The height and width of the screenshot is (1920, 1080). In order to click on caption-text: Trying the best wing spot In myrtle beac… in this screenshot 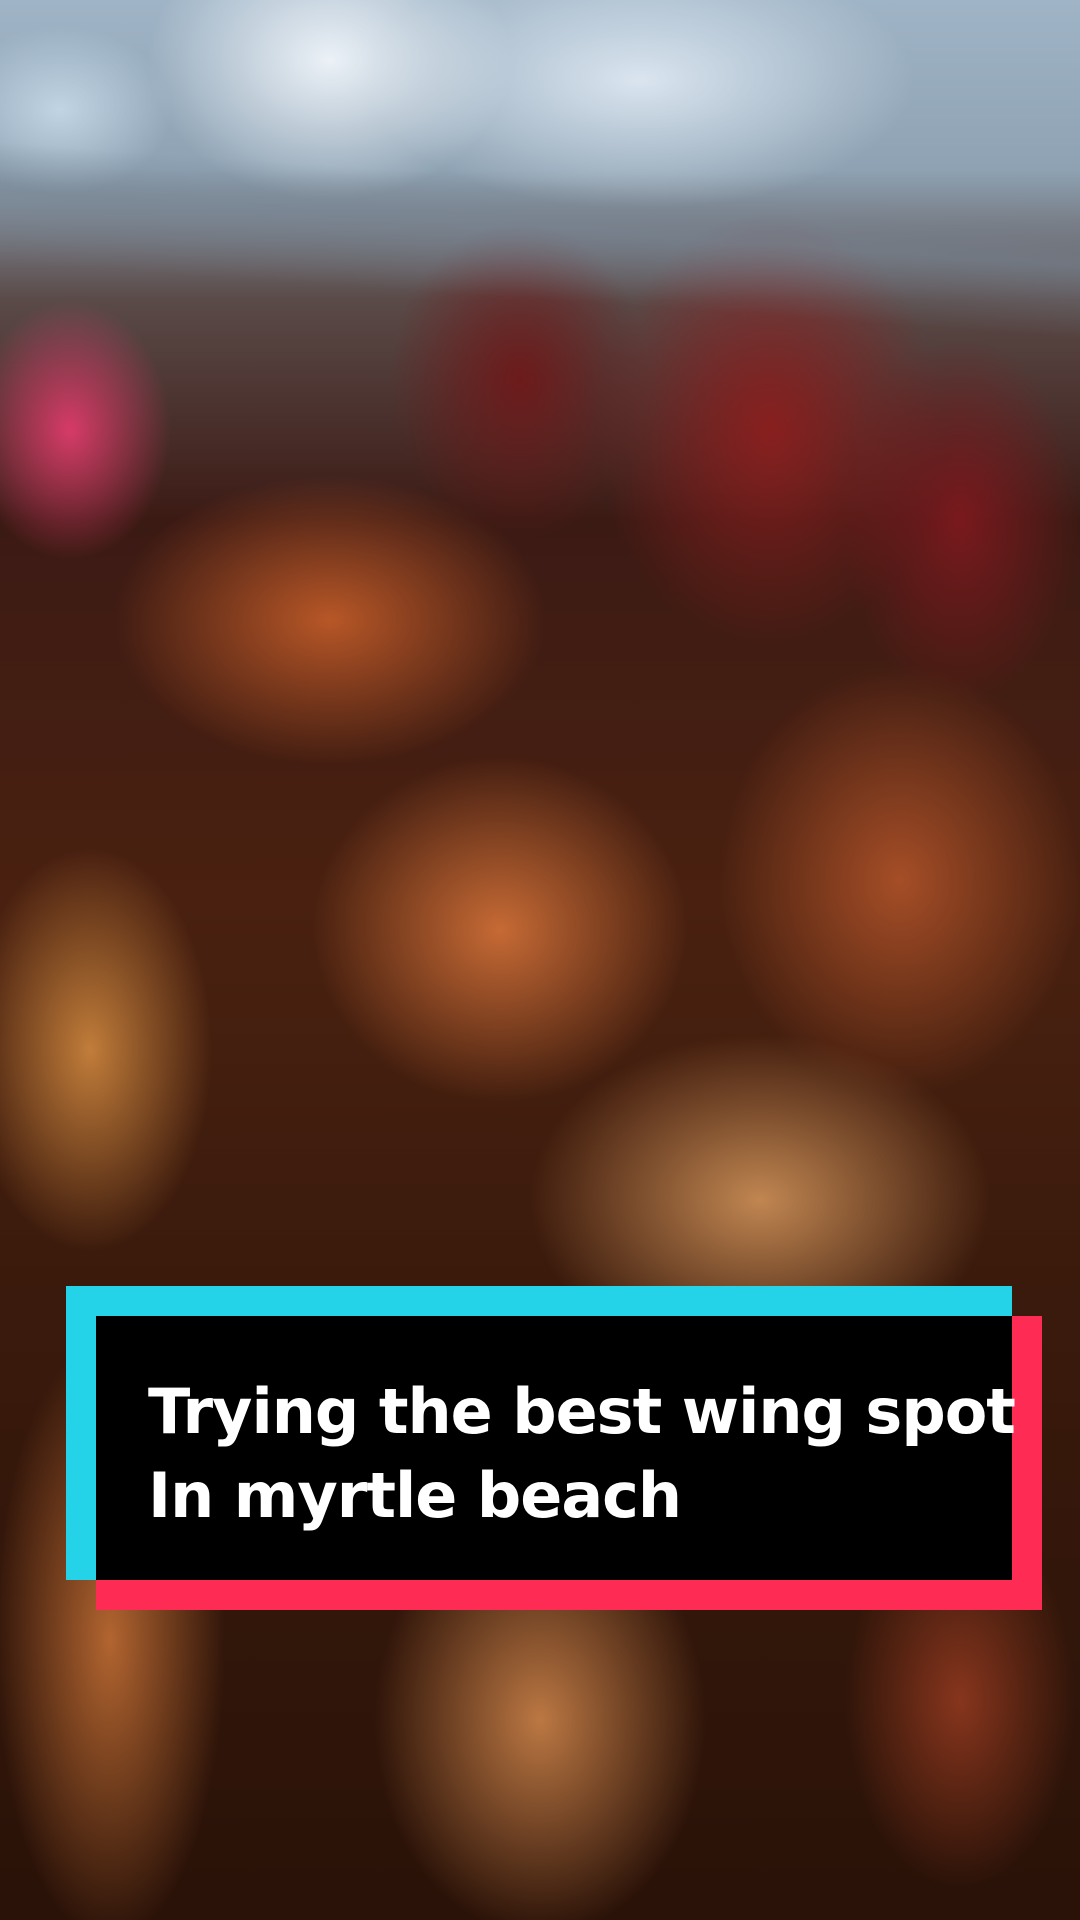, I will do `click(582, 1454)`.